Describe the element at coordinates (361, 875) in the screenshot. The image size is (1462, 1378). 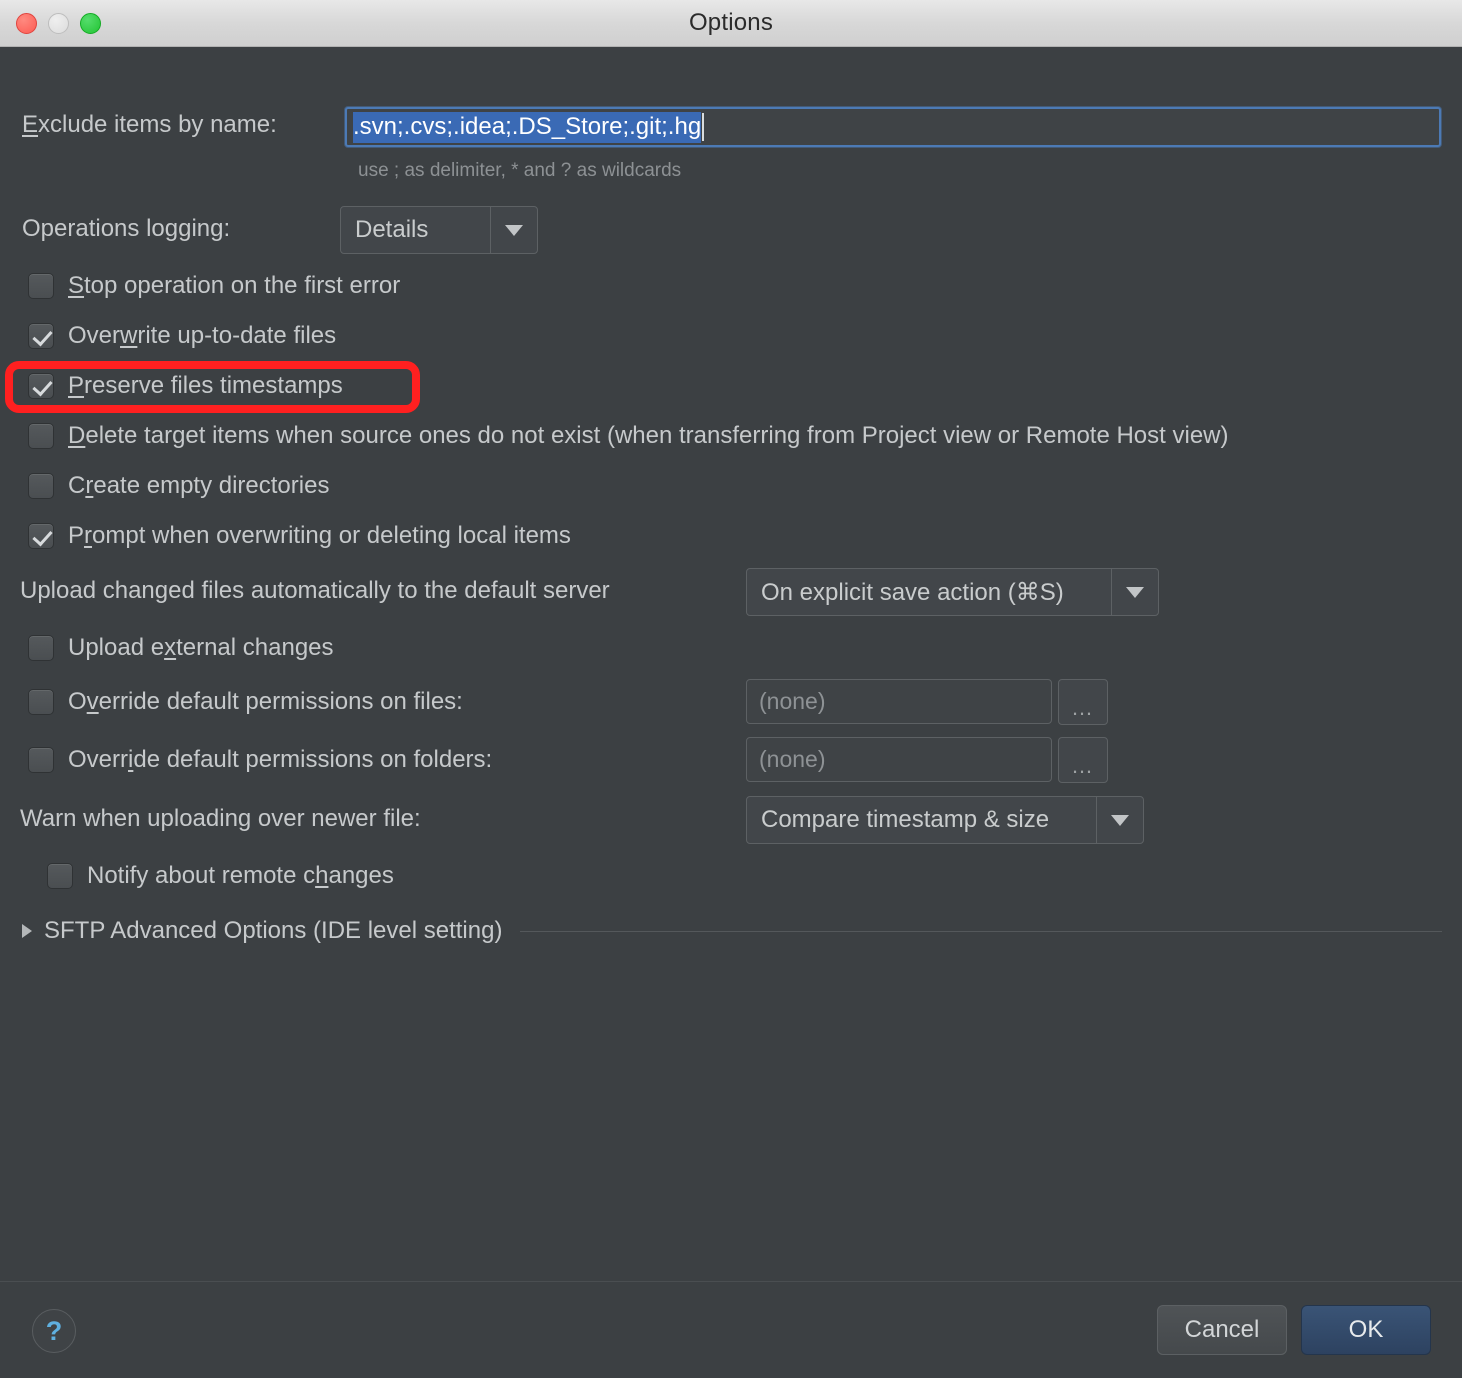
I see `checkbox-label-text: anges` at that location.